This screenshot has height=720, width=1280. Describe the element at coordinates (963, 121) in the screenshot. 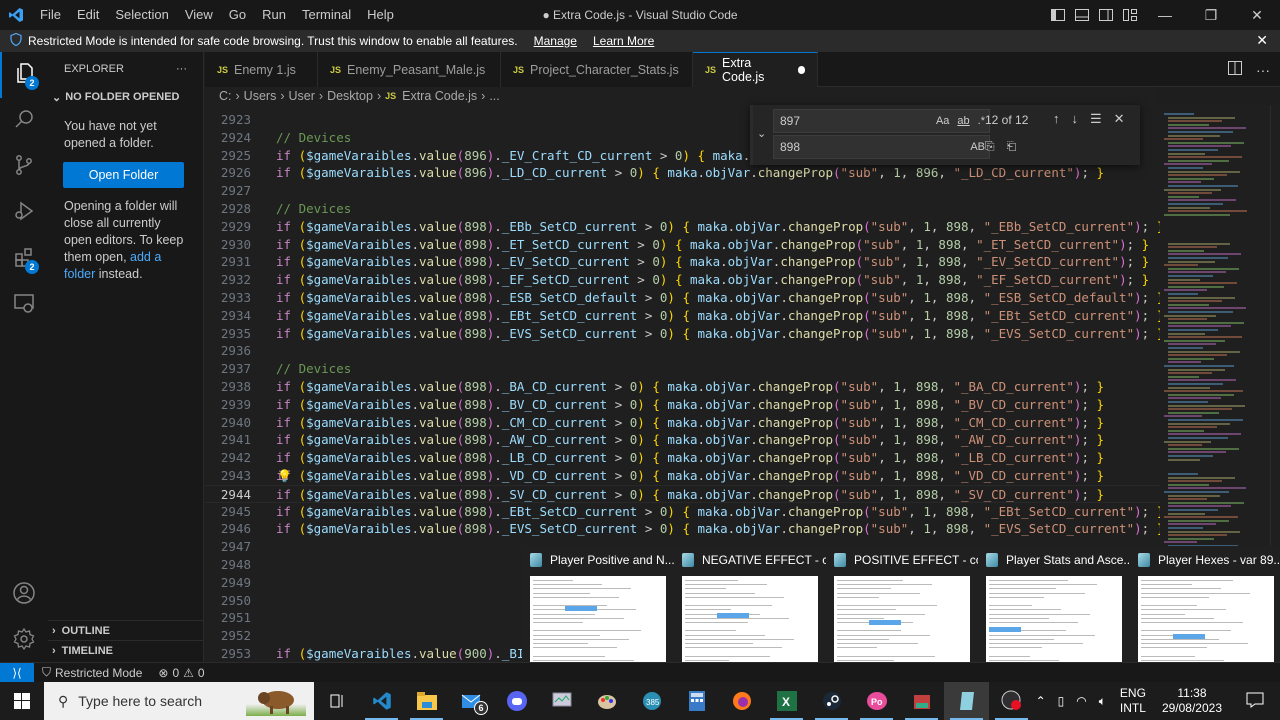

I see `whole-word-icon: ab` at that location.